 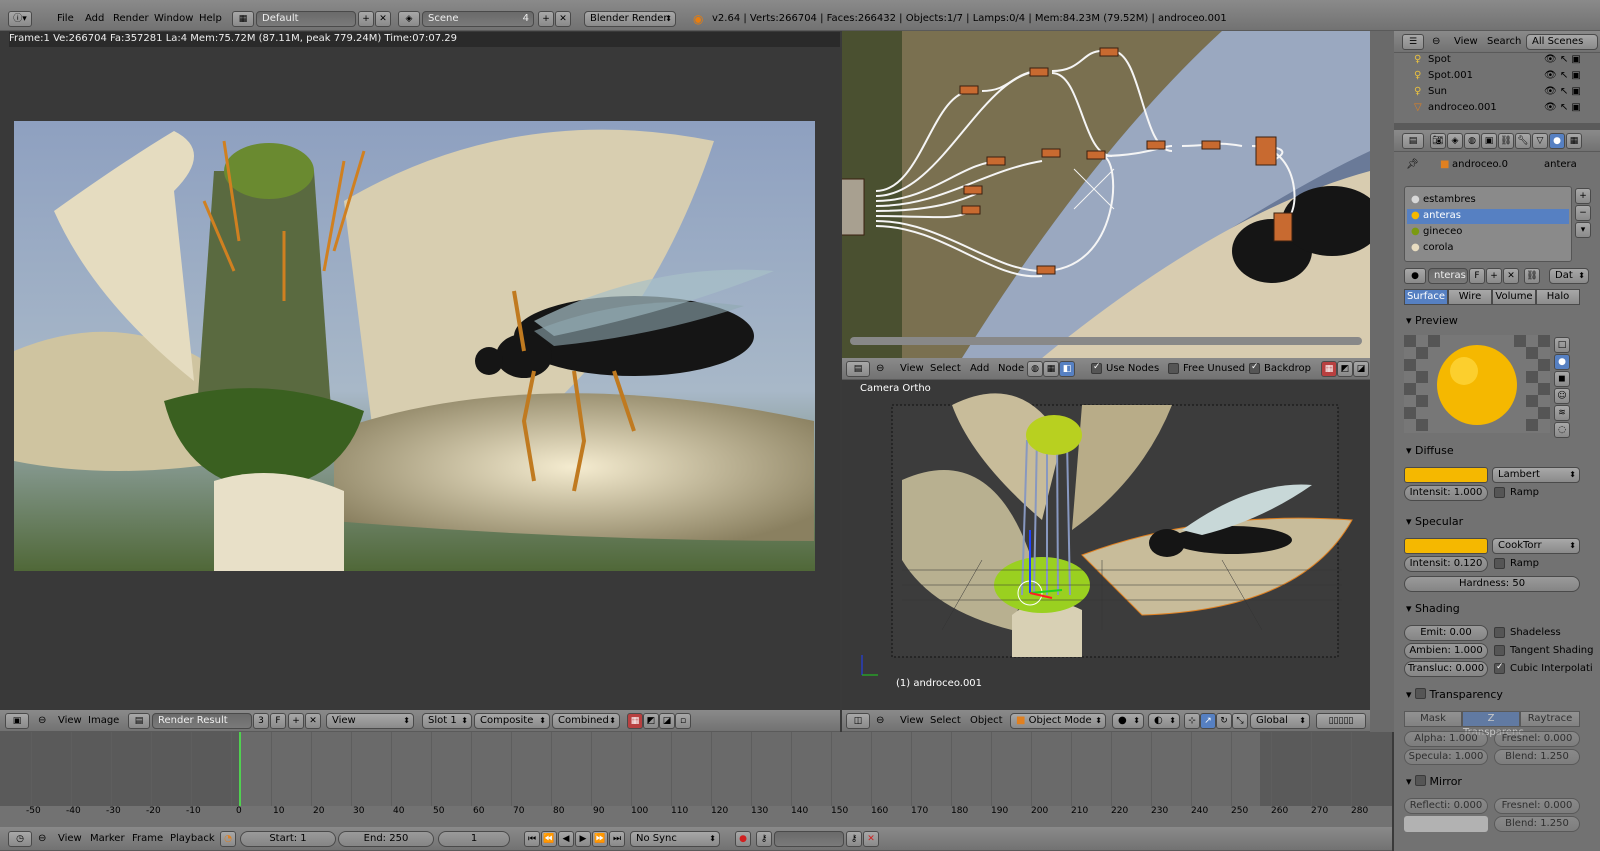 I want to click on reflectivity-field: Reflecti: 0.000, so click(x=1446, y=806).